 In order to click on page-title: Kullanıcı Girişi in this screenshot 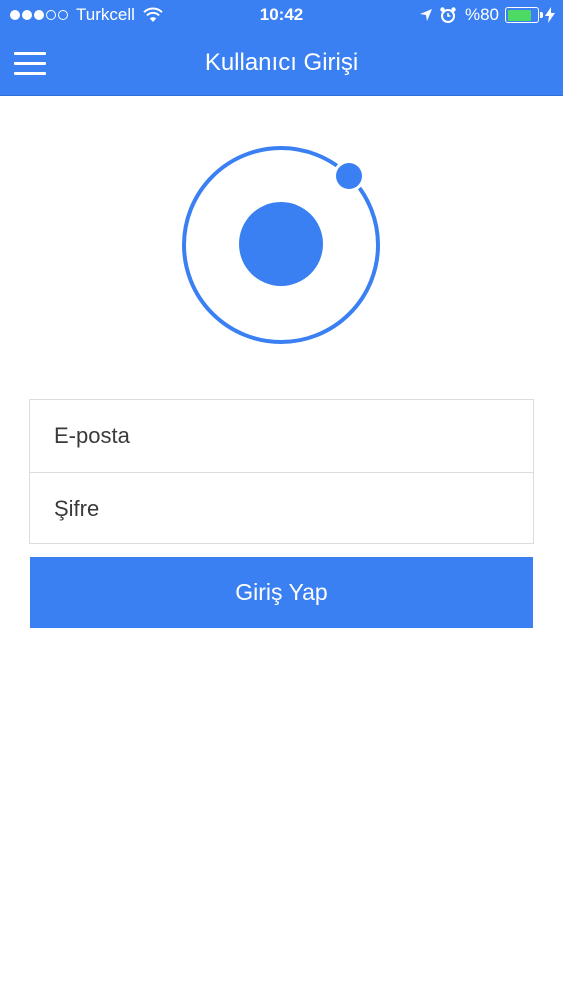, I will do `click(281, 62)`.